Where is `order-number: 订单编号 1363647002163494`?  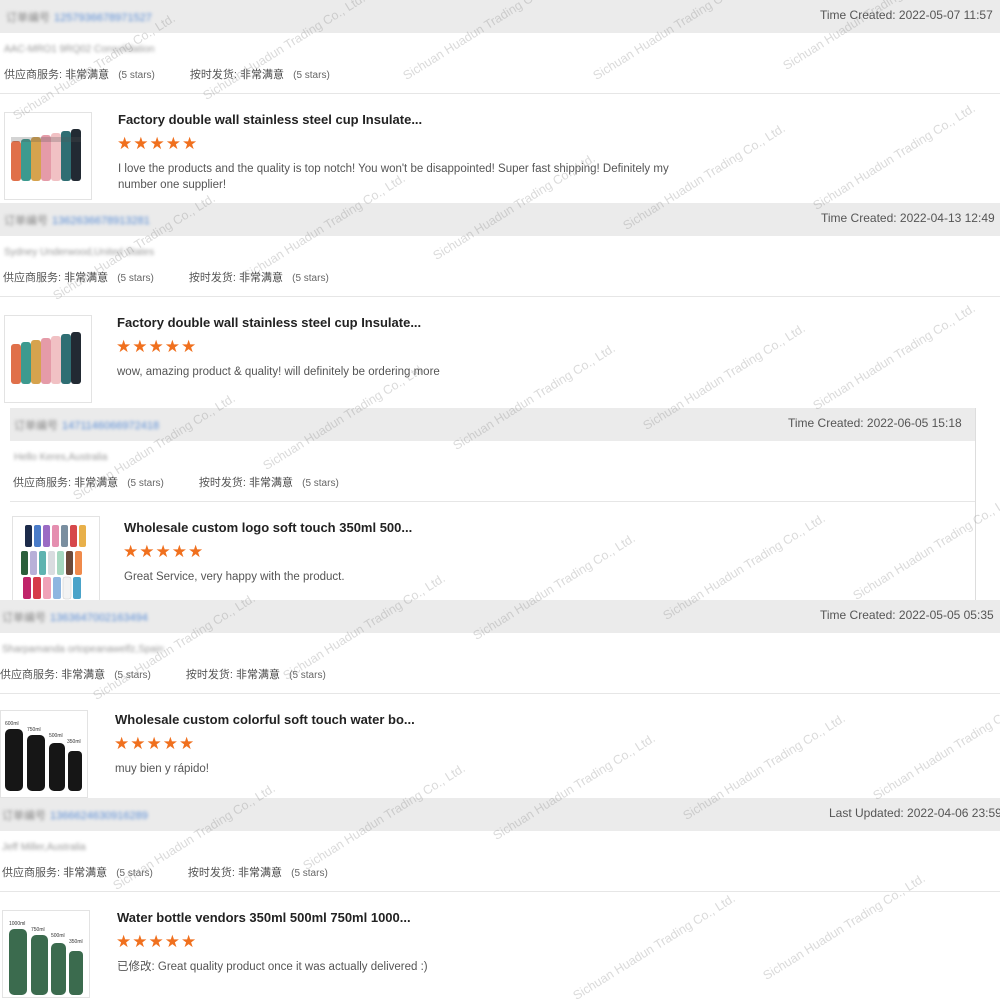 order-number: 订单编号 1363647002163494 is located at coordinates (75, 617).